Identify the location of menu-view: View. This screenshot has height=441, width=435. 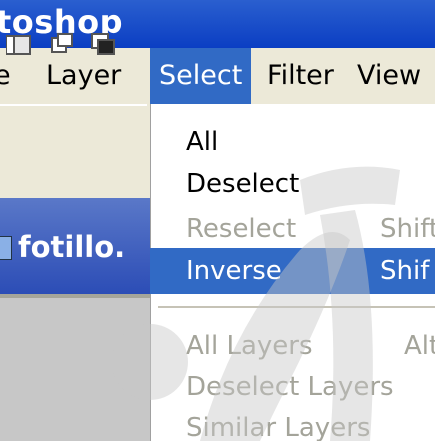
(389, 76).